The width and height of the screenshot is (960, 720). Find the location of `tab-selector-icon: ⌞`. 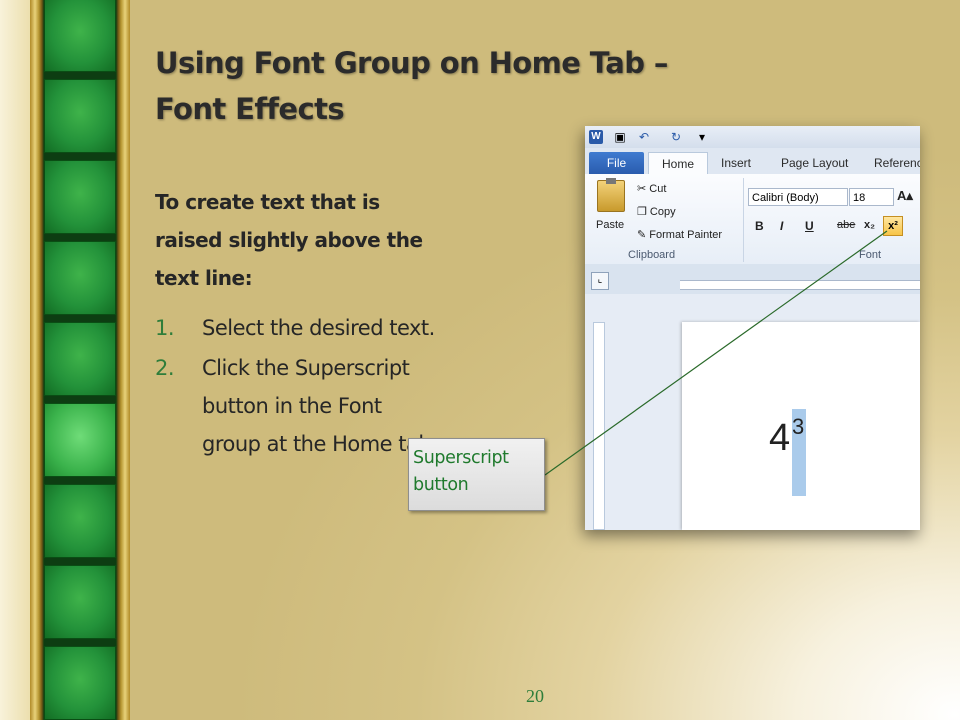

tab-selector-icon: ⌞ is located at coordinates (600, 281).